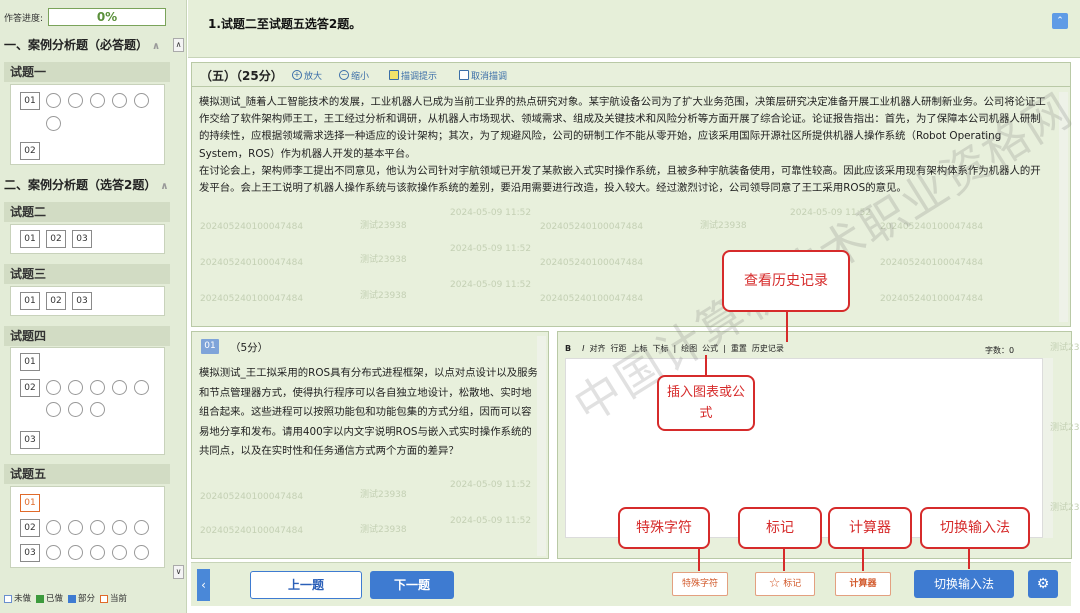 Image resolution: width=1080 pixels, height=613 pixels. Describe the element at coordinates (30, 301) in the screenshot. I see `question-num-3-01: 01` at that location.